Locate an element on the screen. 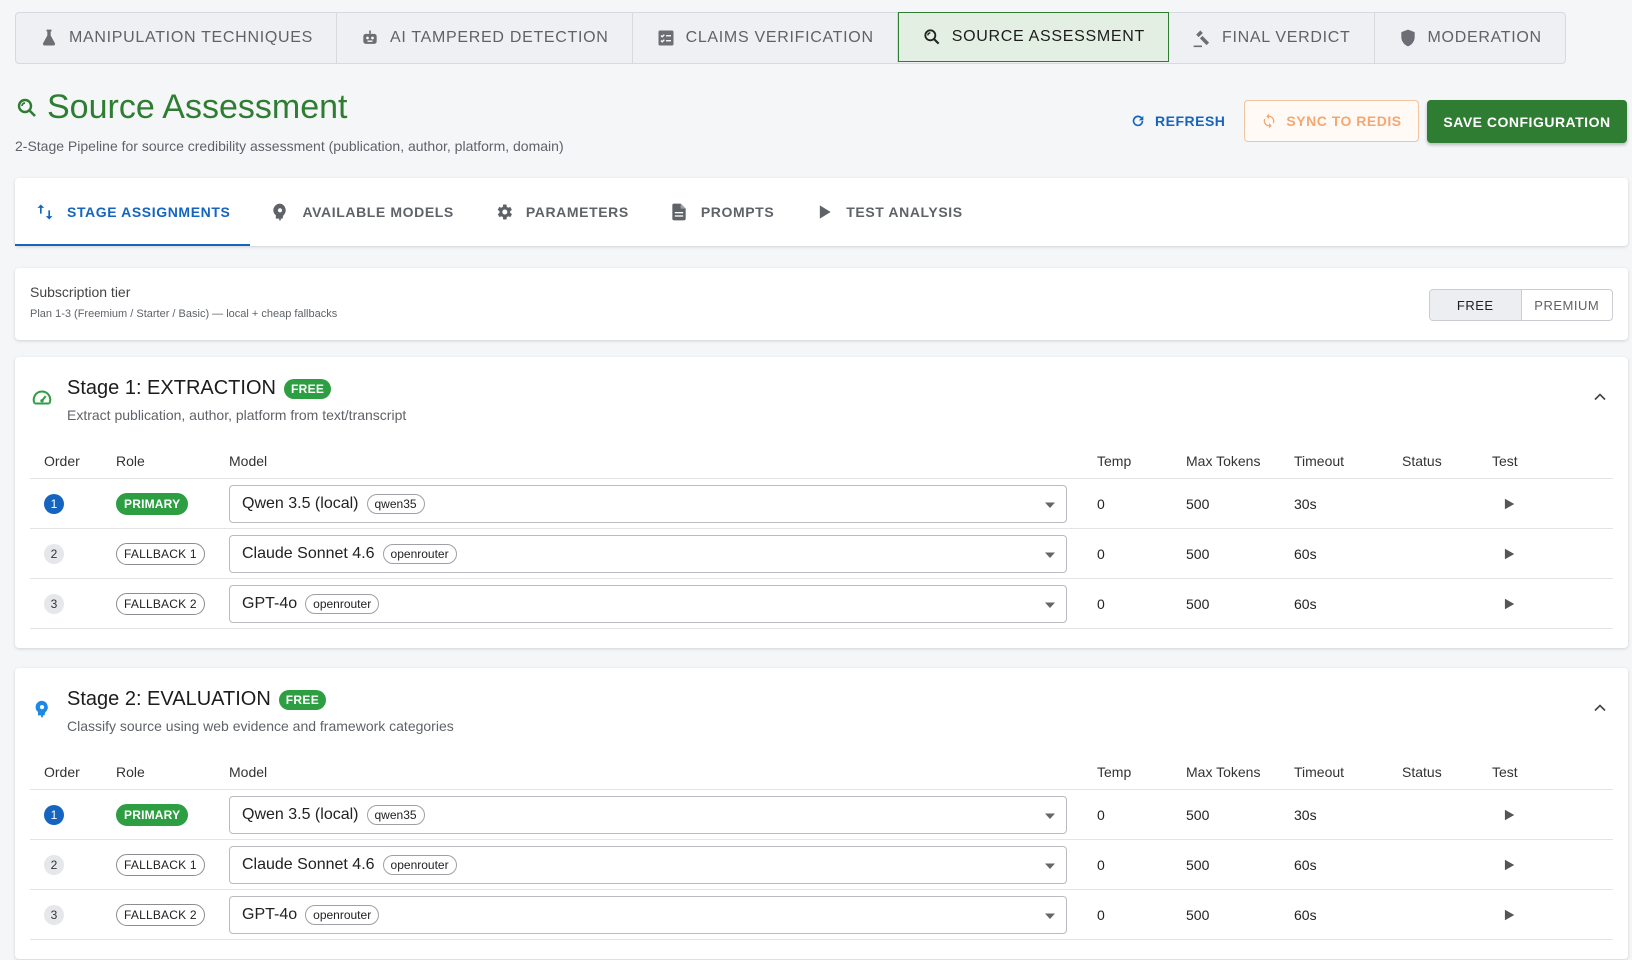  page-title-text: Source Assessment is located at coordinates (197, 107).